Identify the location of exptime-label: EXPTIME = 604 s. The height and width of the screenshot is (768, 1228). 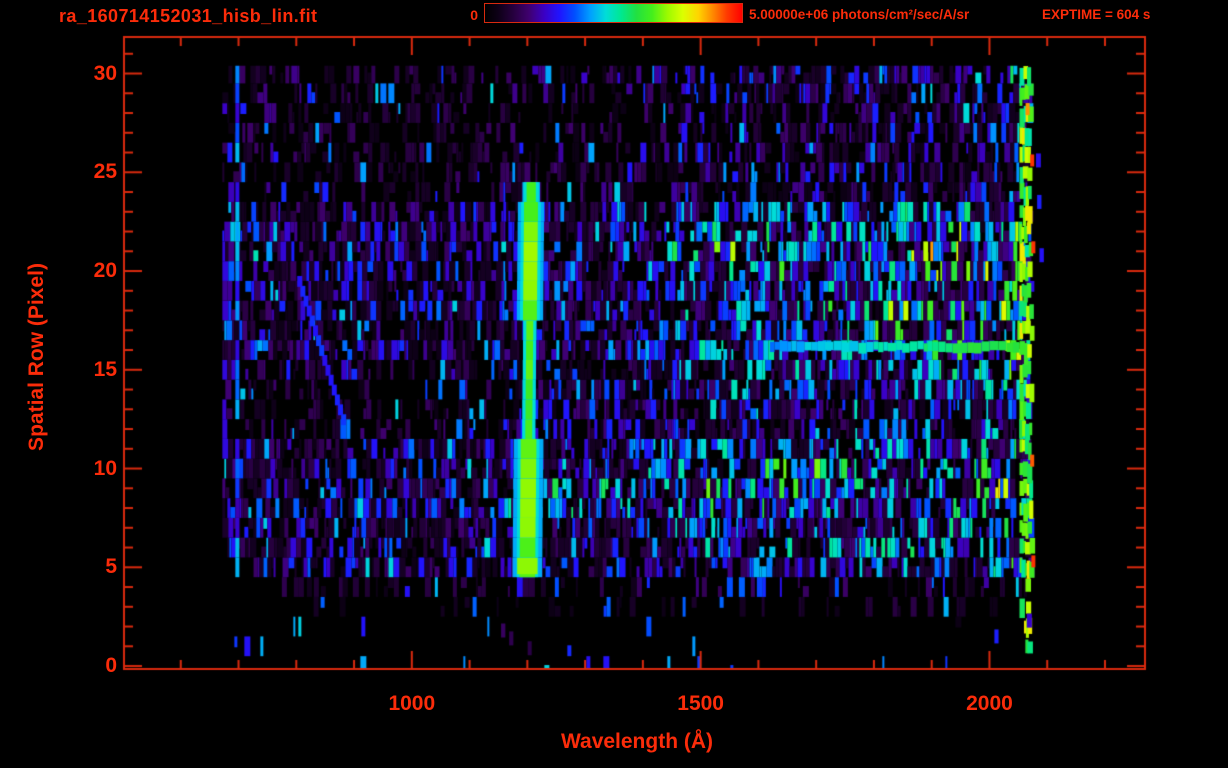
(1096, 14).